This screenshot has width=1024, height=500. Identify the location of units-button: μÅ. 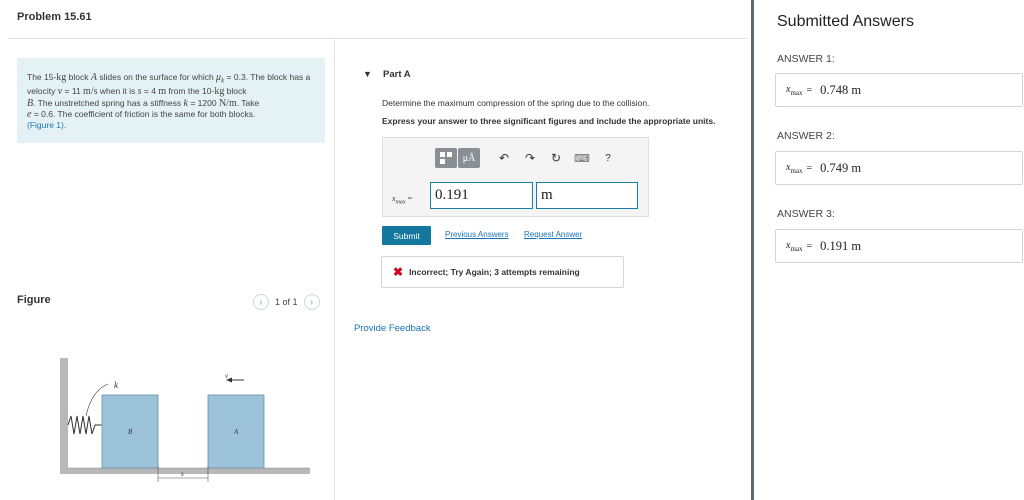
(469, 158).